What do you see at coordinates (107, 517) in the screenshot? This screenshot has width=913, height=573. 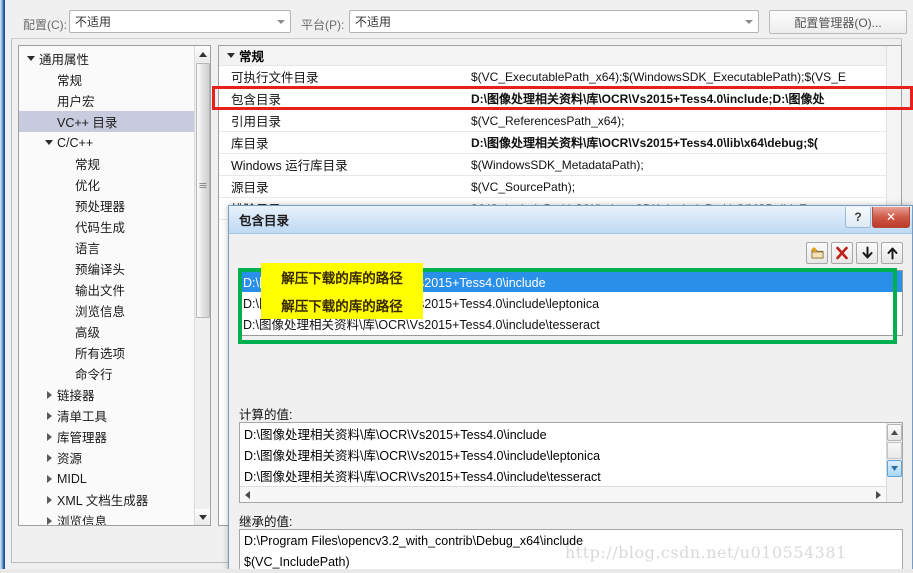 I see `sidebar-item-22: 浏览信息` at bounding box center [107, 517].